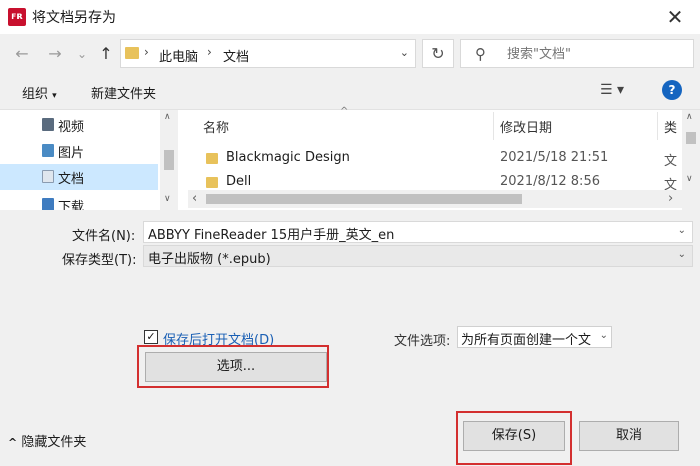 The image size is (700, 466). What do you see at coordinates (526, 340) in the screenshot?
I see `file-options-value: 为所有页面创建一个文` at bounding box center [526, 340].